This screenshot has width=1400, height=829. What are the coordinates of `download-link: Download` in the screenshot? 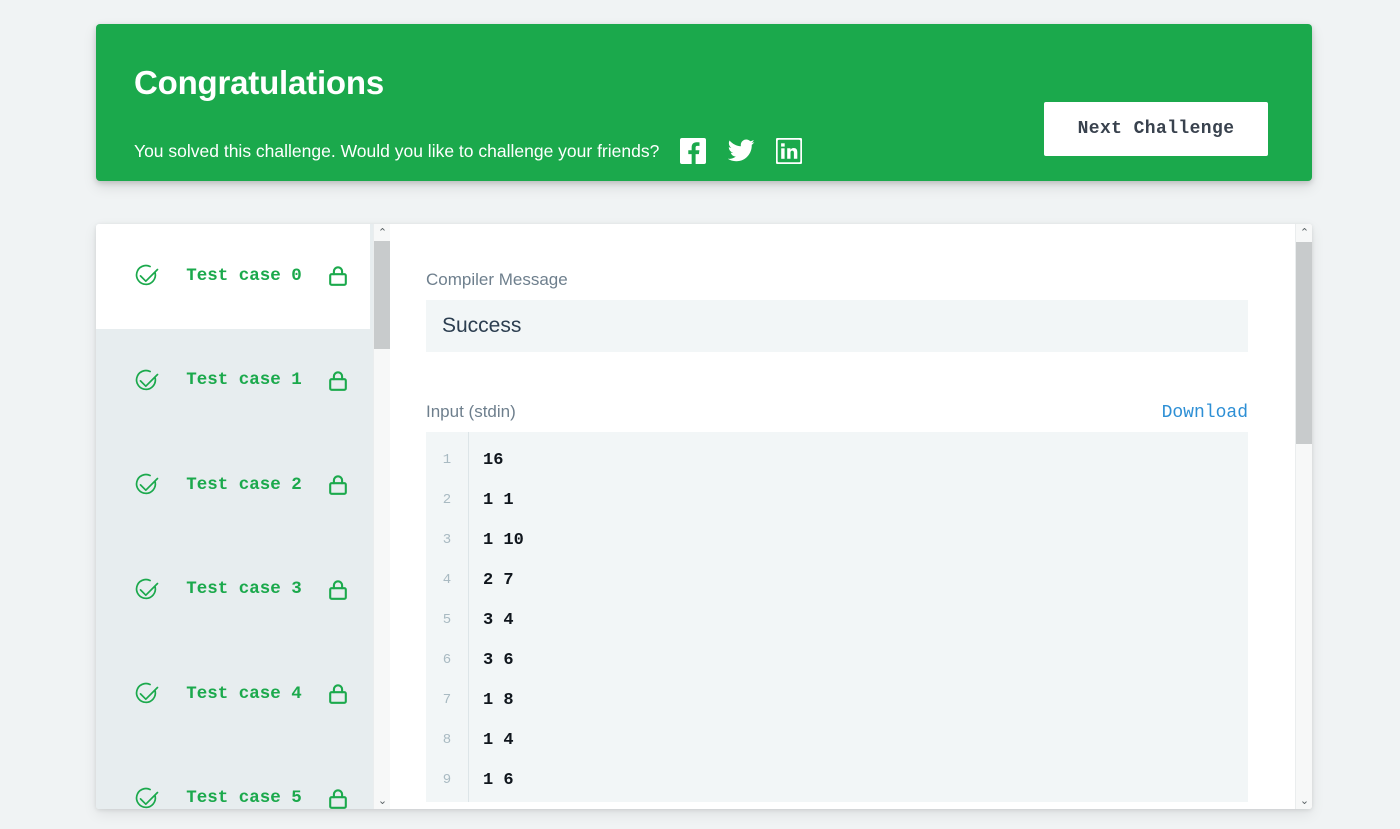 It's located at (1205, 413).